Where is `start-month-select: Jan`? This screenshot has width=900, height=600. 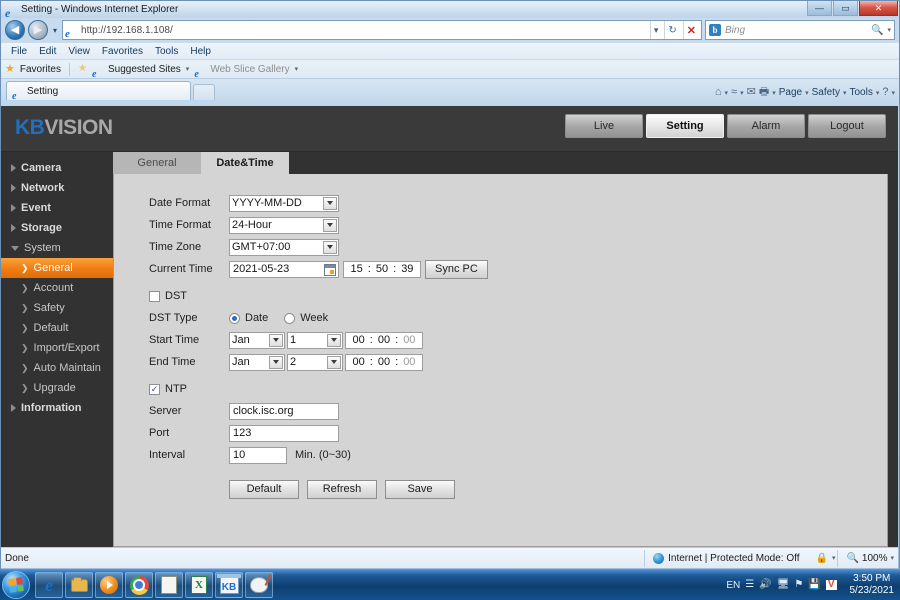
start-month-select: Jan is located at coordinates (257, 340).